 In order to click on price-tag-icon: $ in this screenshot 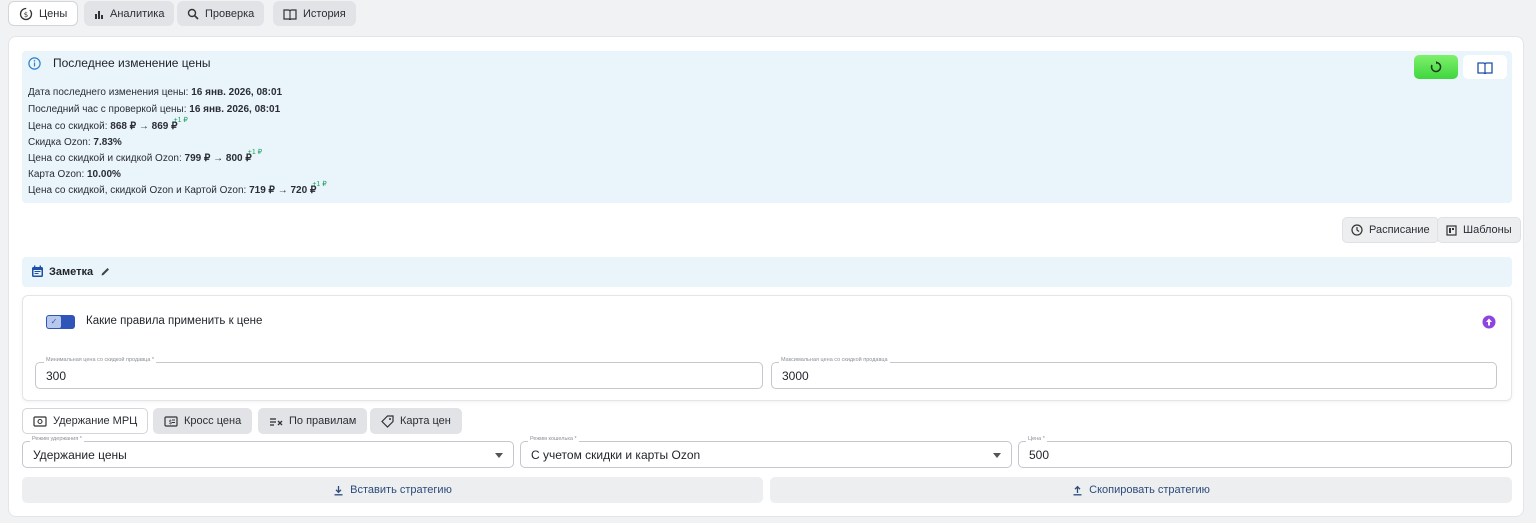, I will do `click(171, 421)`.